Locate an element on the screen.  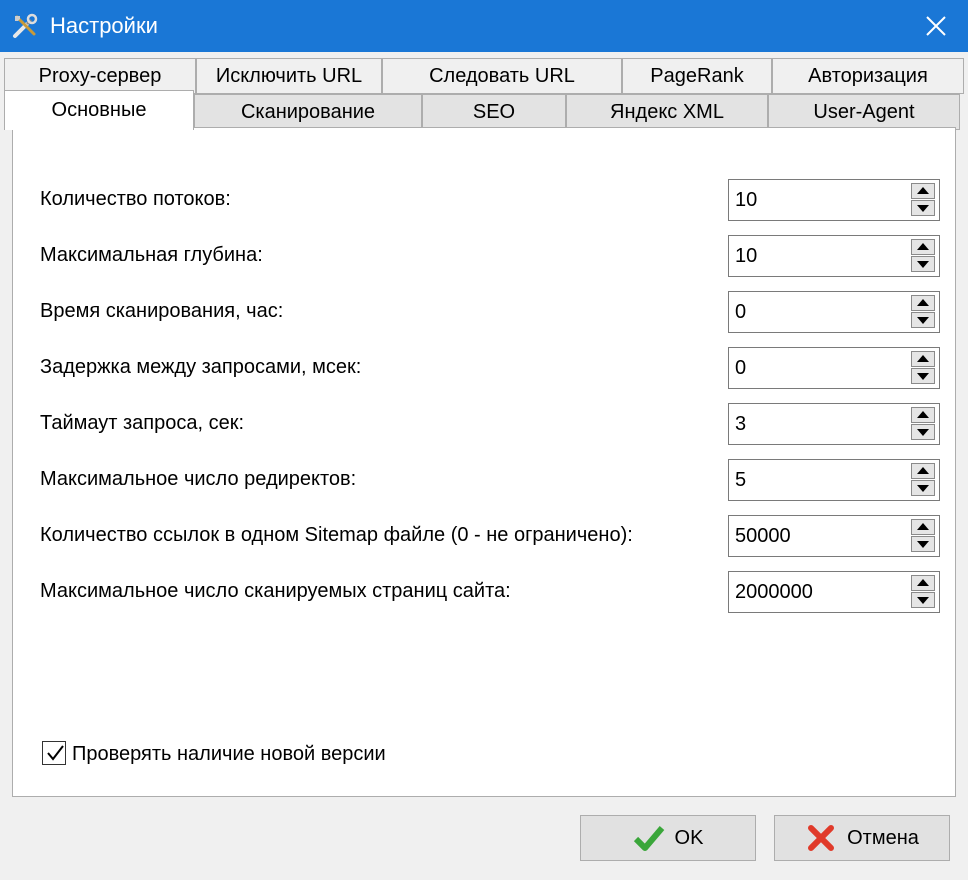
close-icon is located at coordinates (936, 26).